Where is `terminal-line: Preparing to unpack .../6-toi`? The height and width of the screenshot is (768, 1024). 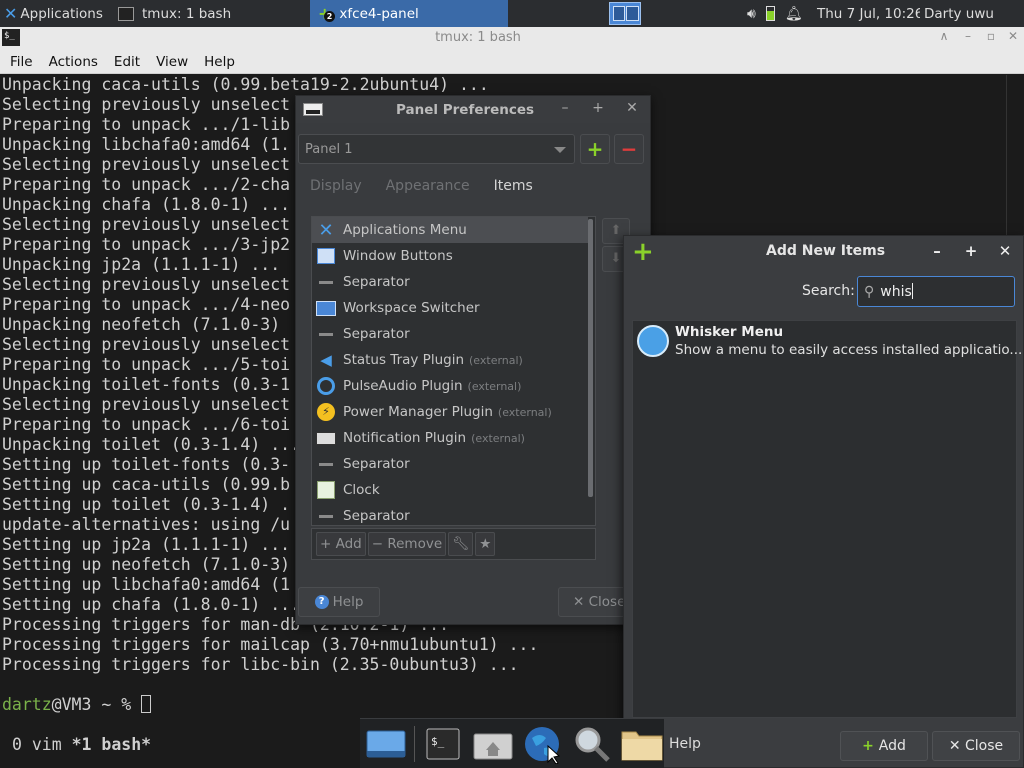
terminal-line: Preparing to unpack .../6-toi is located at coordinates (146, 424).